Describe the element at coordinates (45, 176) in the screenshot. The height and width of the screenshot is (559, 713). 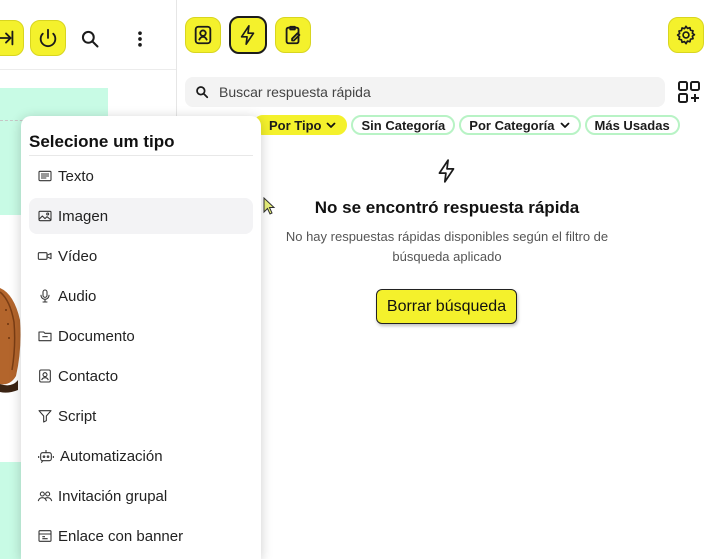
I see `text-icon` at that location.